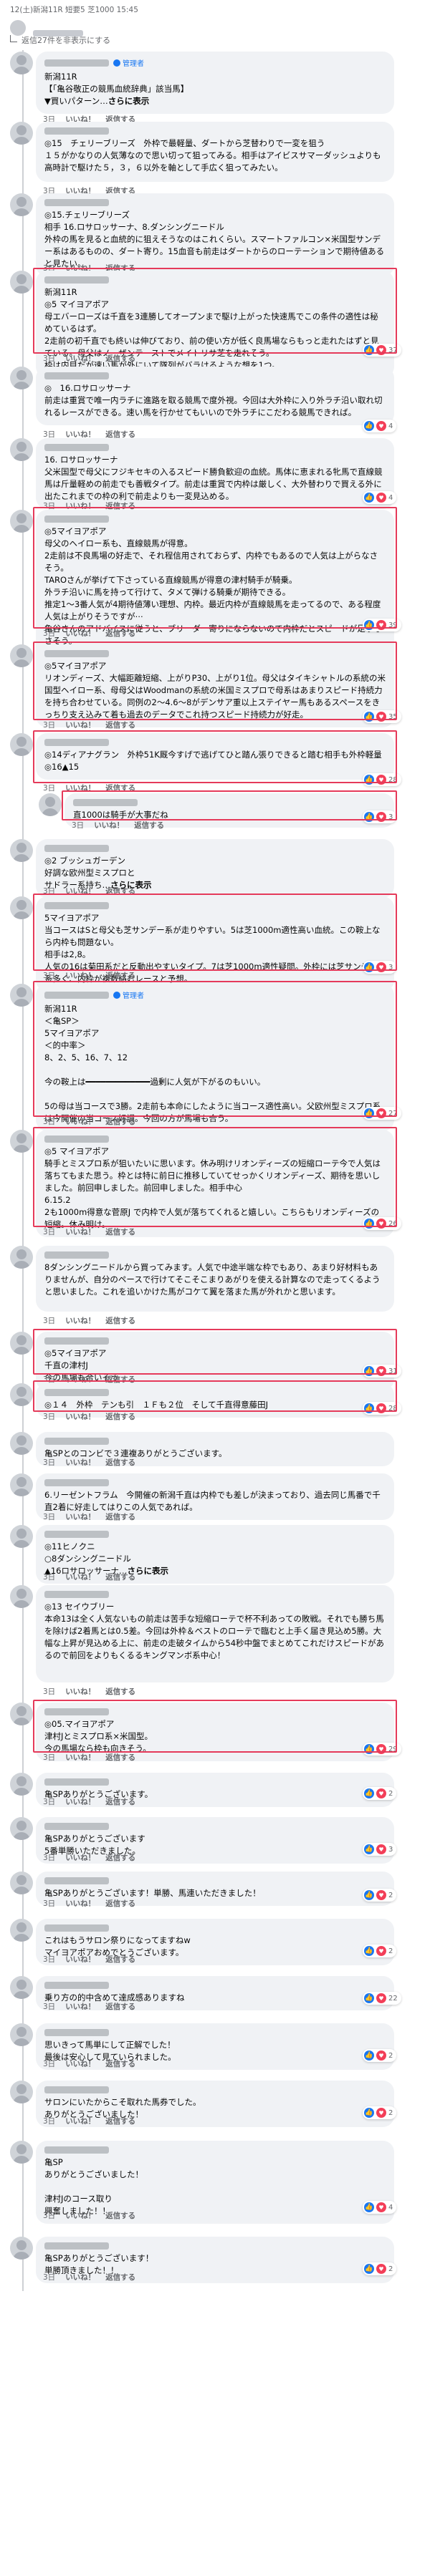 The width and height of the screenshot is (430, 2576). I want to click on reaction-count: 👍 ♥ 35, so click(382, 717).